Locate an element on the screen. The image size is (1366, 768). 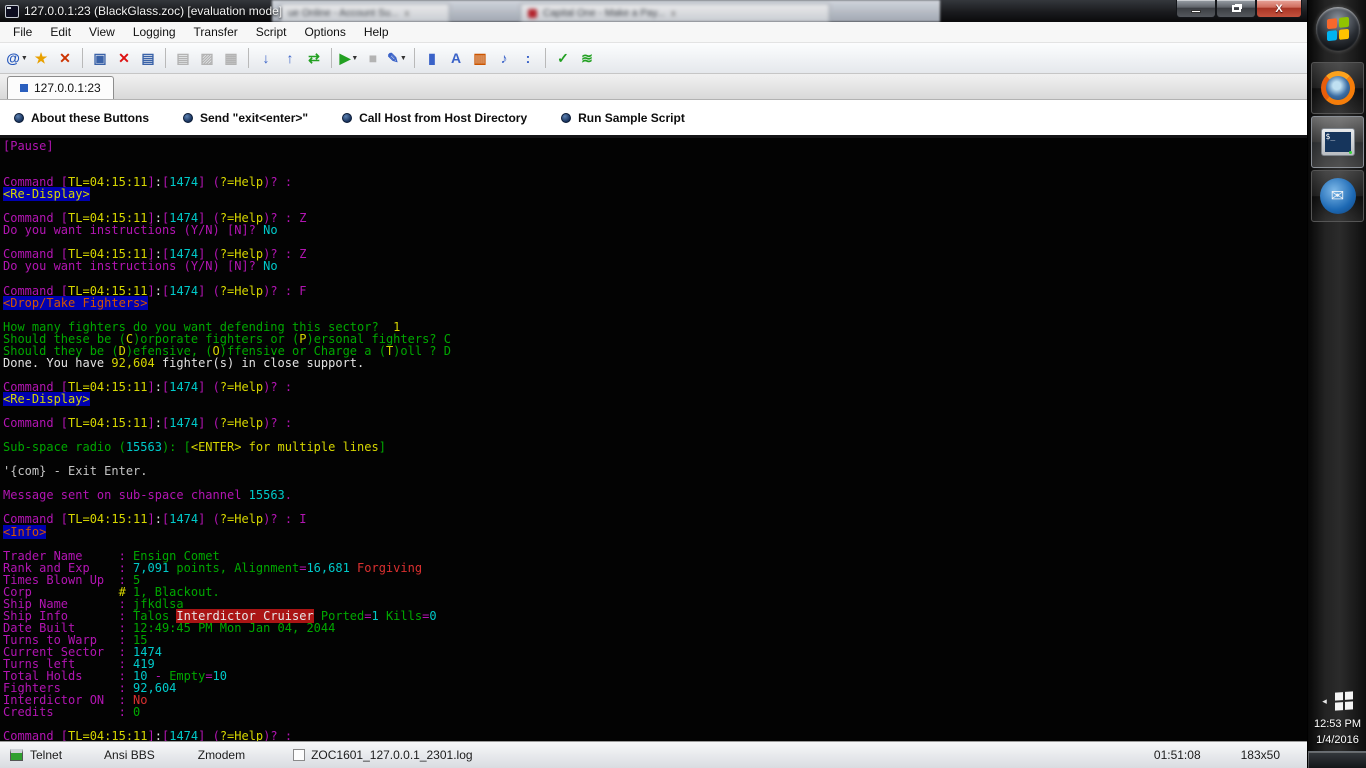
terminal-icon: $_ is located at coordinates (1337, 142).